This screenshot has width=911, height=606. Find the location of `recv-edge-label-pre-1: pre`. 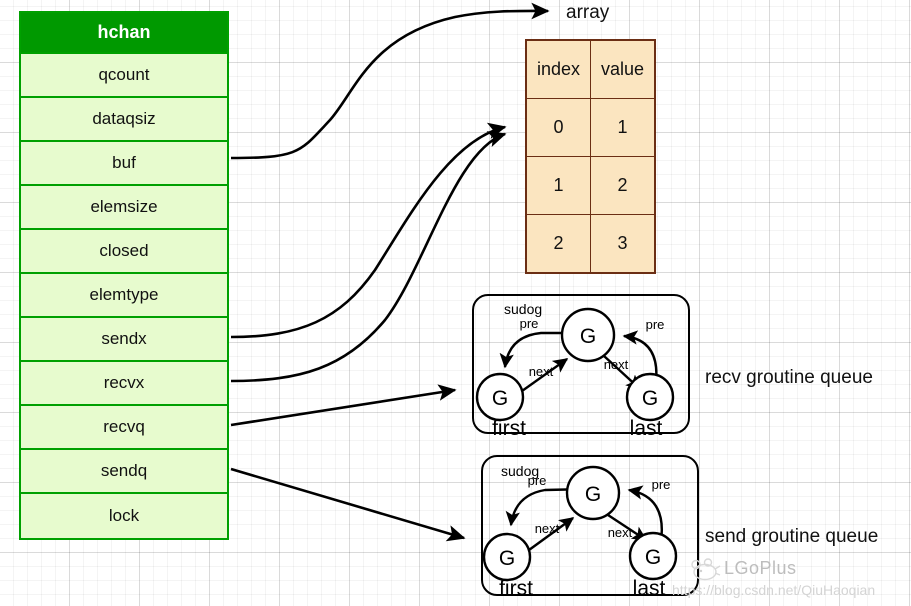

recv-edge-label-pre-1: pre is located at coordinates (529, 323).